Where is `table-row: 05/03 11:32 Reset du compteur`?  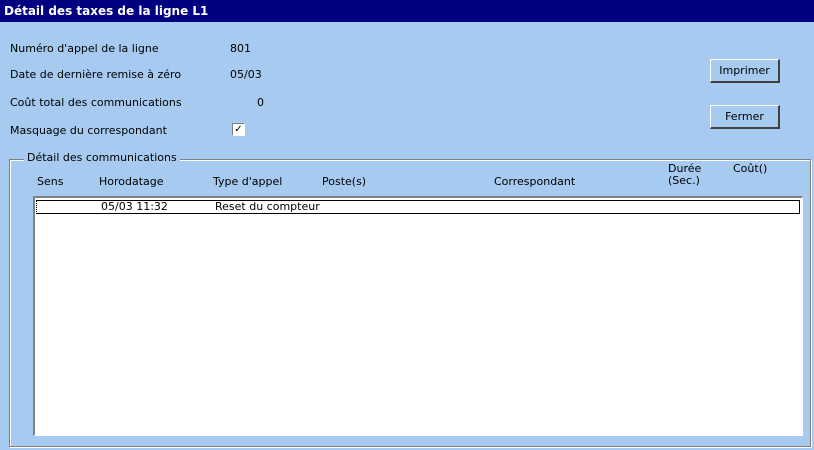 table-row: 05/03 11:32 Reset du compteur is located at coordinates (418, 207).